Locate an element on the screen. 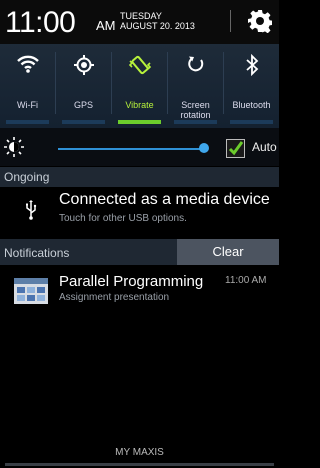  checkmark-icon is located at coordinates (236, 148).